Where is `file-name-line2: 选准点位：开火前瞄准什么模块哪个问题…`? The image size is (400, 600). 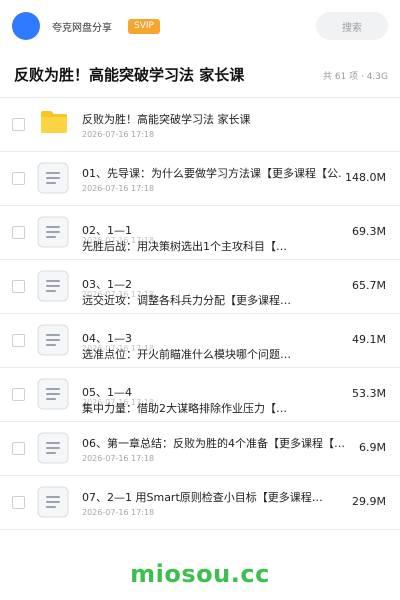 file-name-line2: 选准点位：开火前瞄准什么模块哪个问题… is located at coordinates (216, 355).